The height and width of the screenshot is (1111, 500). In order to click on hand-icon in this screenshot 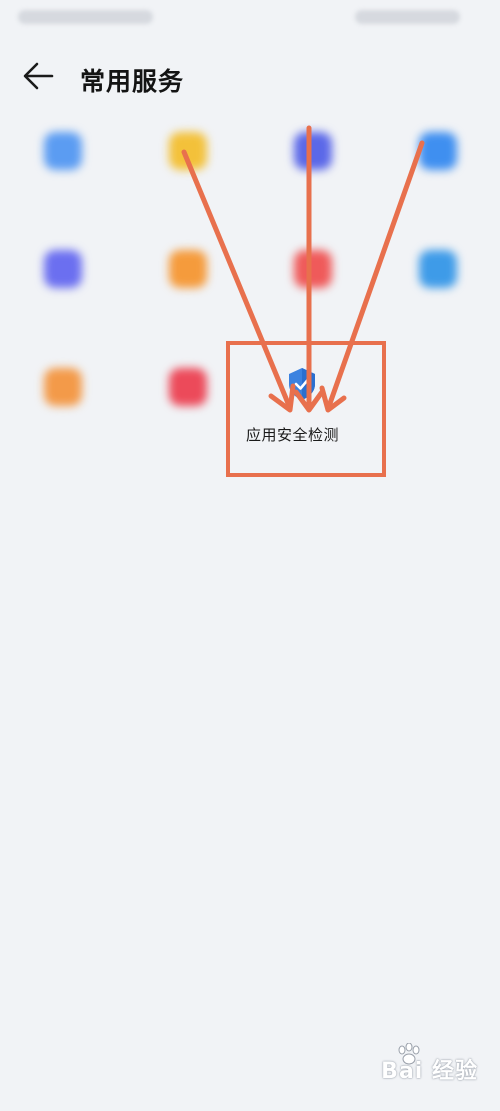, I will do `click(188, 151)`.